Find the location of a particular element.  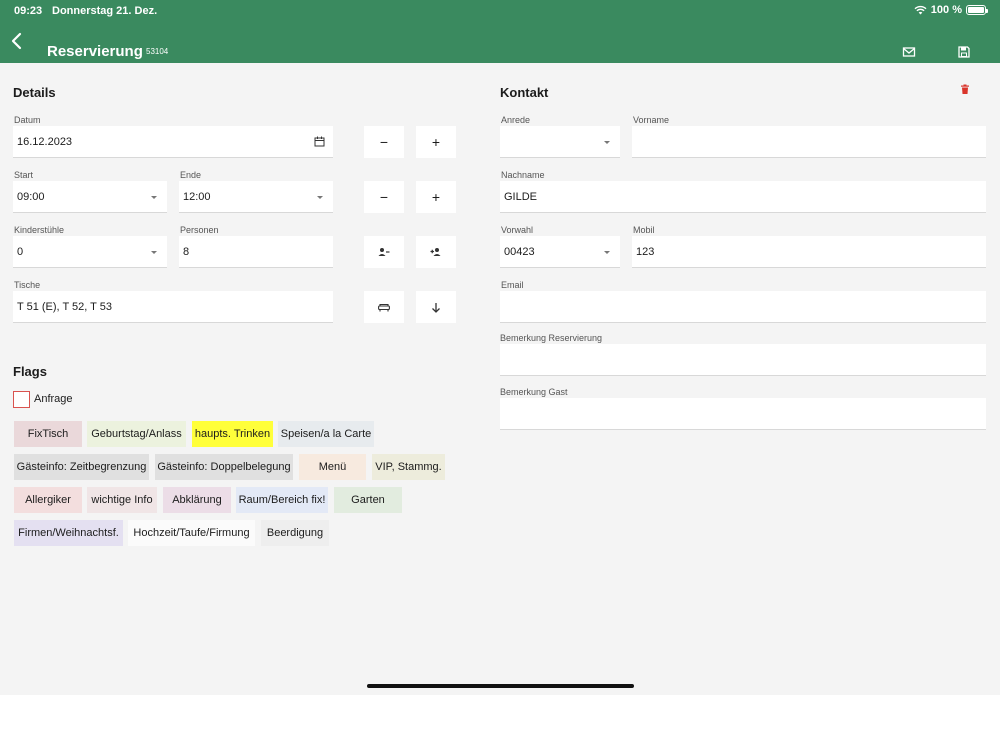

flag-chip-abklaerung: Abklärung is located at coordinates (197, 500).